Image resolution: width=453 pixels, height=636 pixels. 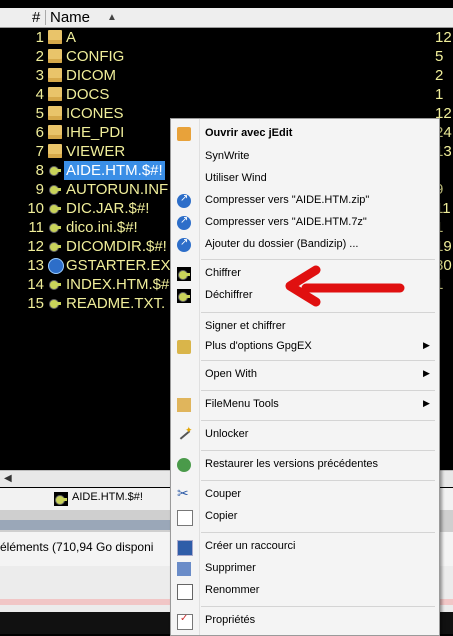 I want to click on menu-item-label: Renommer, so click(x=232, y=590).